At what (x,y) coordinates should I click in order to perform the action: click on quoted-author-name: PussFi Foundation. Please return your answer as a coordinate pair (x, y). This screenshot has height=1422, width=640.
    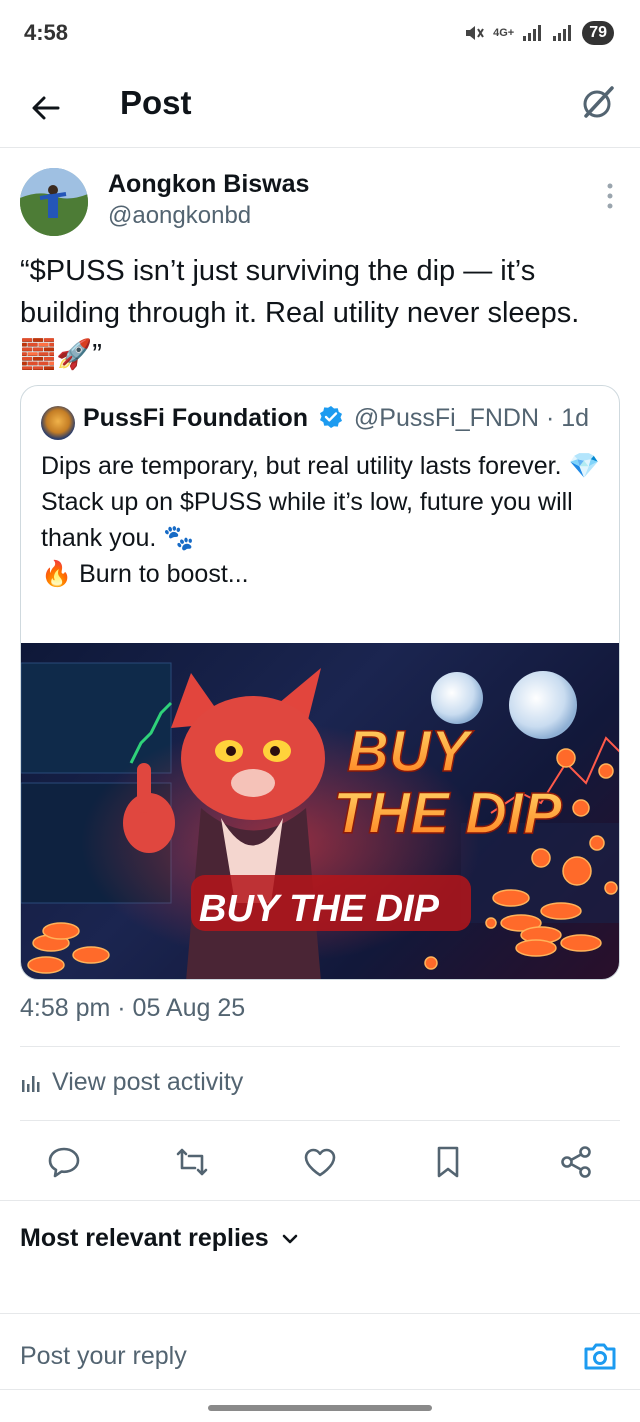
    Looking at the image, I should click on (195, 418).